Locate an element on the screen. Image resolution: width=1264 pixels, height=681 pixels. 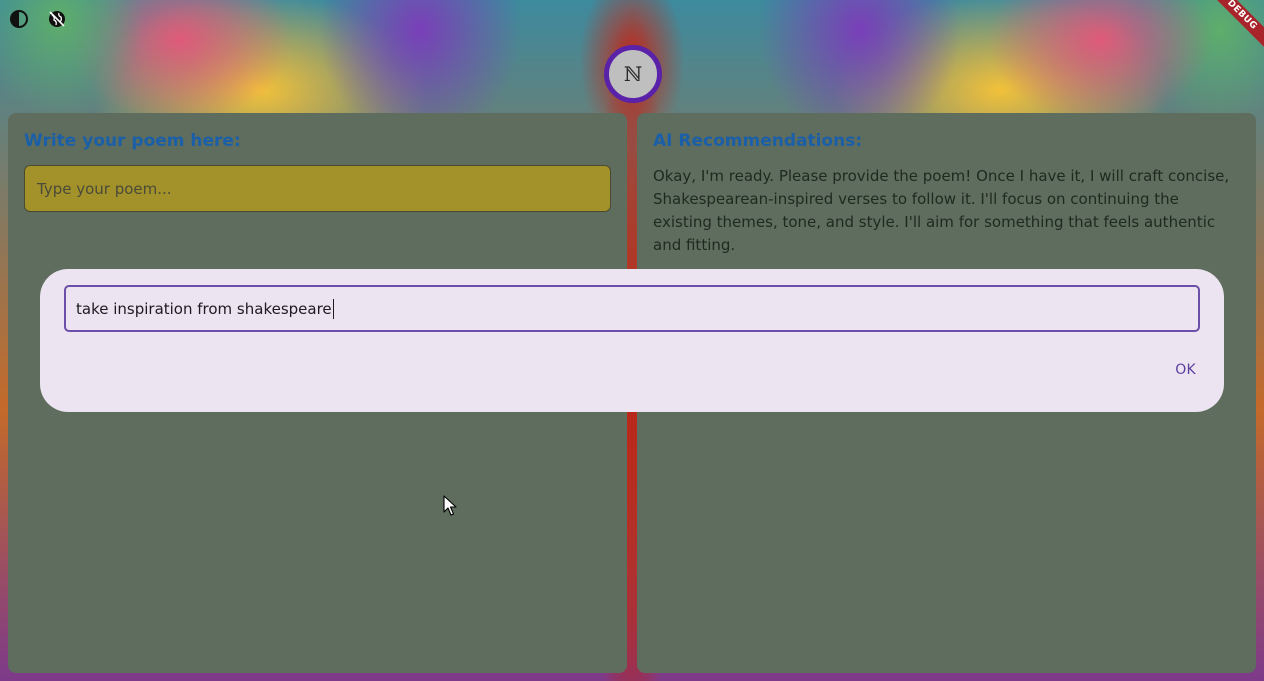
prompt-input: take inspiration from shakespeare is located at coordinates (632, 308).